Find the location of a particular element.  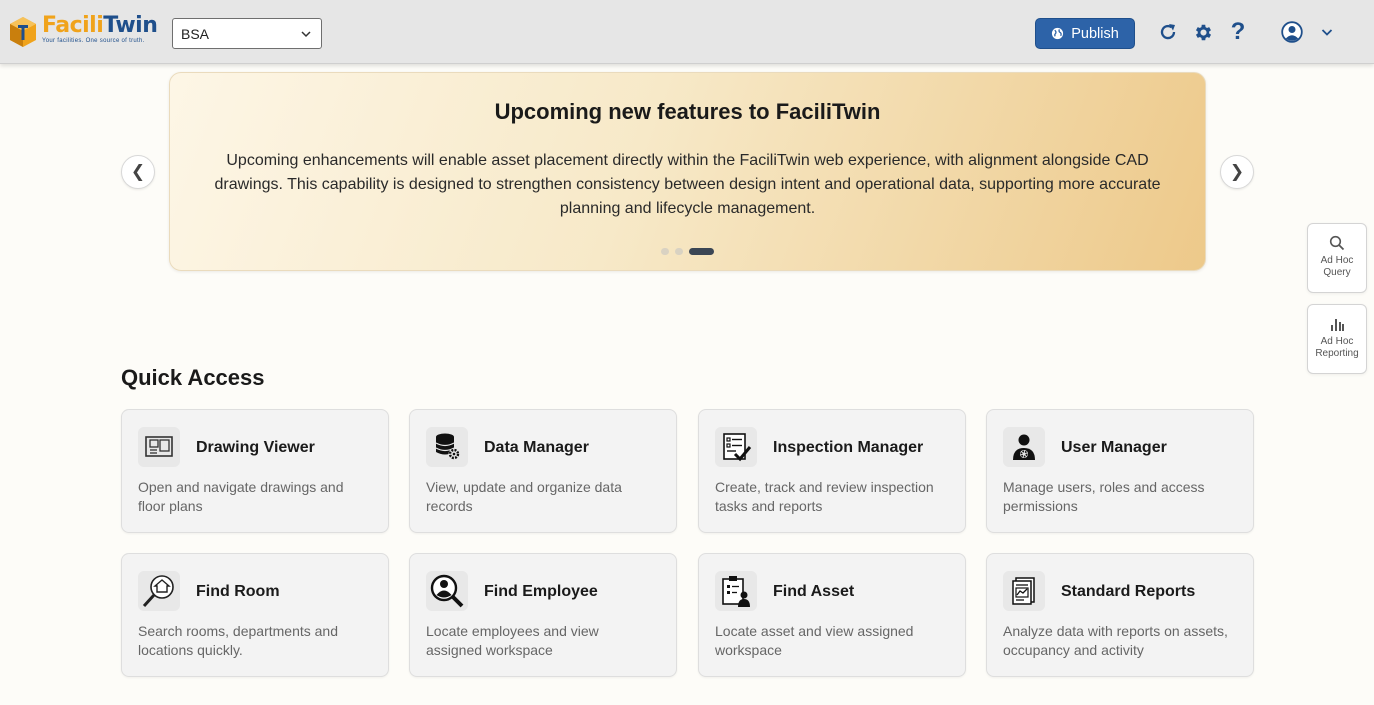

database-gear-icon is located at coordinates (447, 447).